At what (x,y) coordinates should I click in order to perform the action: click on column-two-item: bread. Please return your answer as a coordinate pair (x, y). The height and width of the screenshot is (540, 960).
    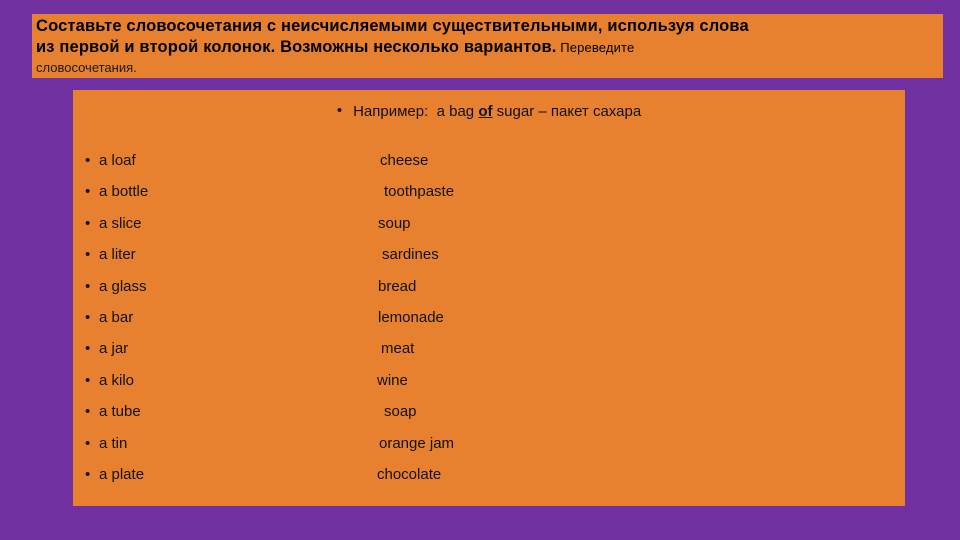
    Looking at the image, I should click on (397, 286).